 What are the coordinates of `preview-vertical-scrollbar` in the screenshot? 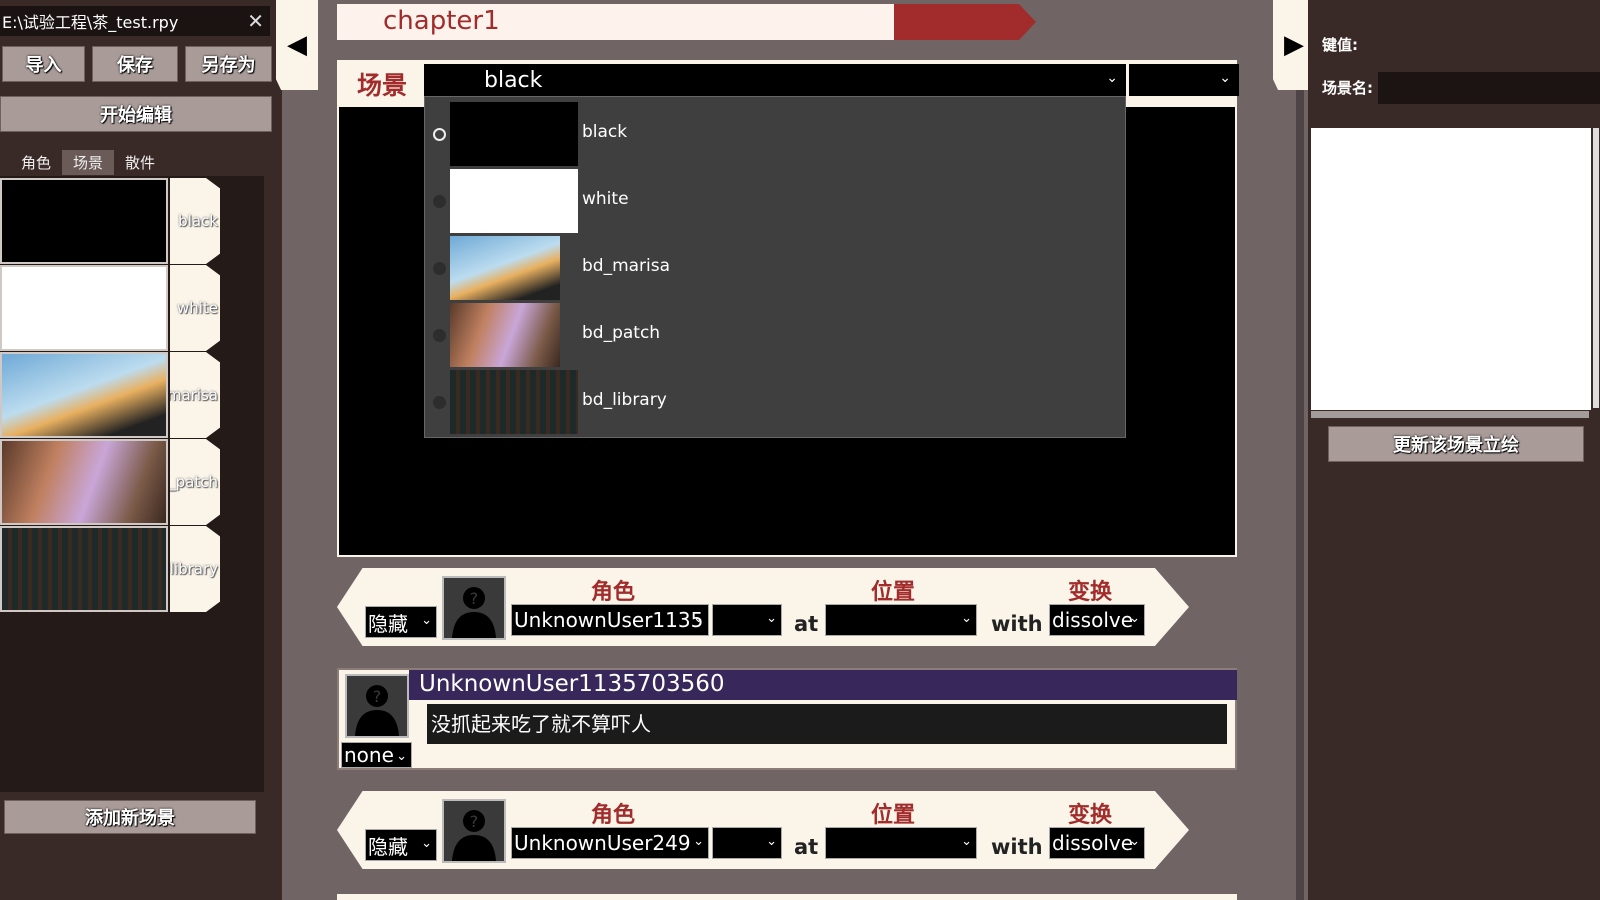 It's located at (1596, 268).